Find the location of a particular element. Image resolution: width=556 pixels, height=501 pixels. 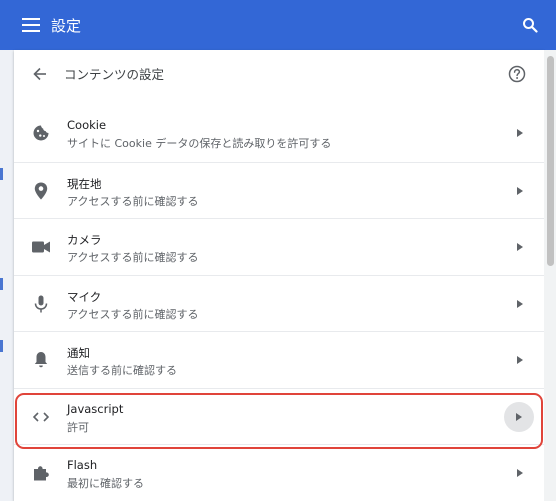

arrow-back-icon is located at coordinates (40, 74).